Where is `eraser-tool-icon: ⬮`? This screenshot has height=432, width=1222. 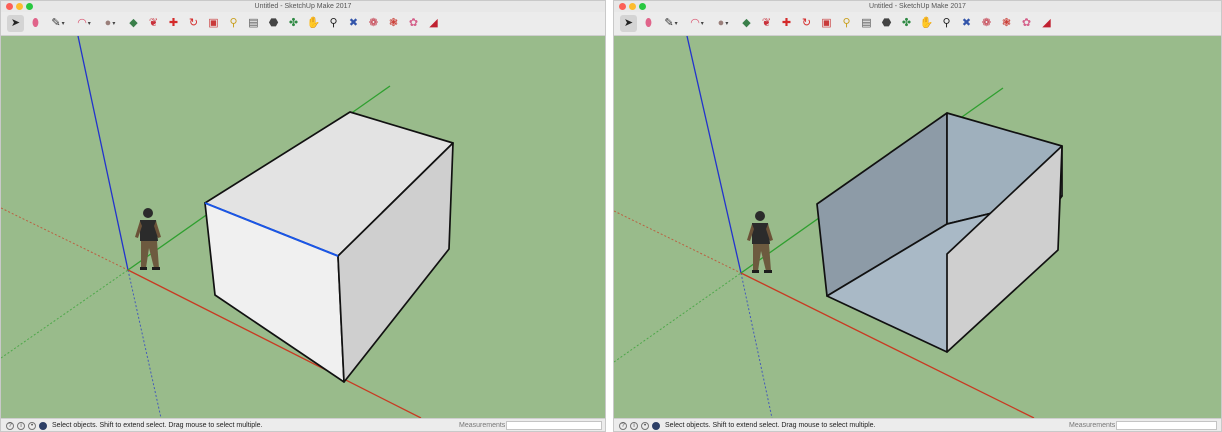 eraser-tool-icon: ⬮ is located at coordinates (35, 23).